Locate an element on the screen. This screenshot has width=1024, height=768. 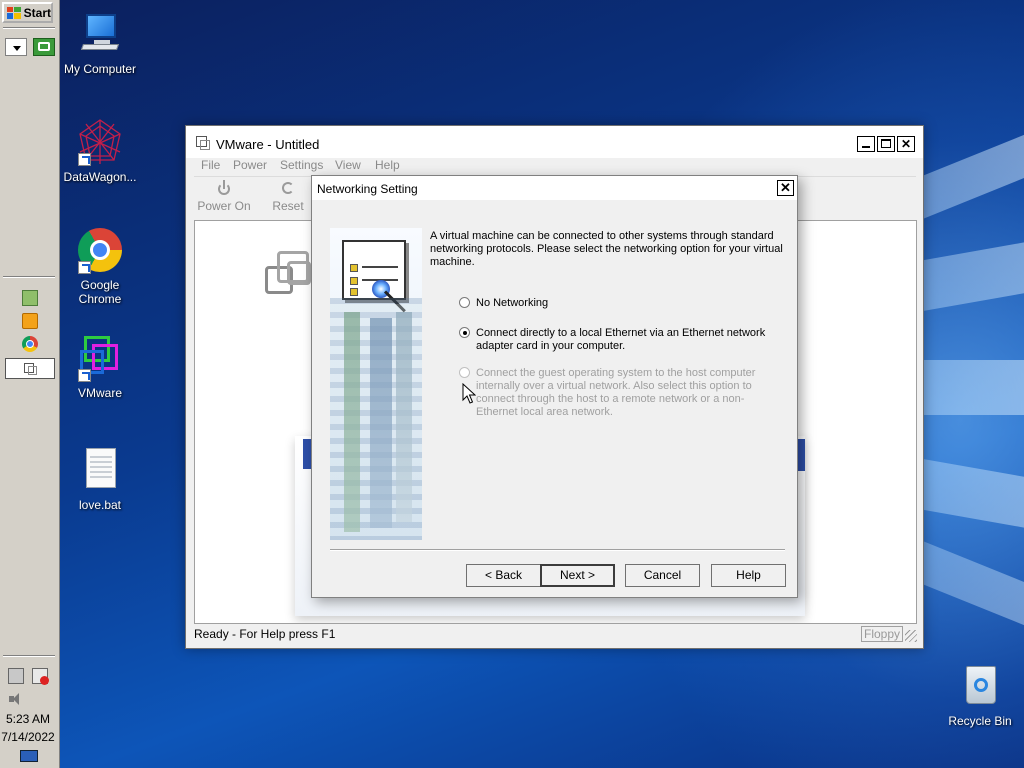
desktop-icon-my-computer: My Computer is located at coordinates (100, 43).